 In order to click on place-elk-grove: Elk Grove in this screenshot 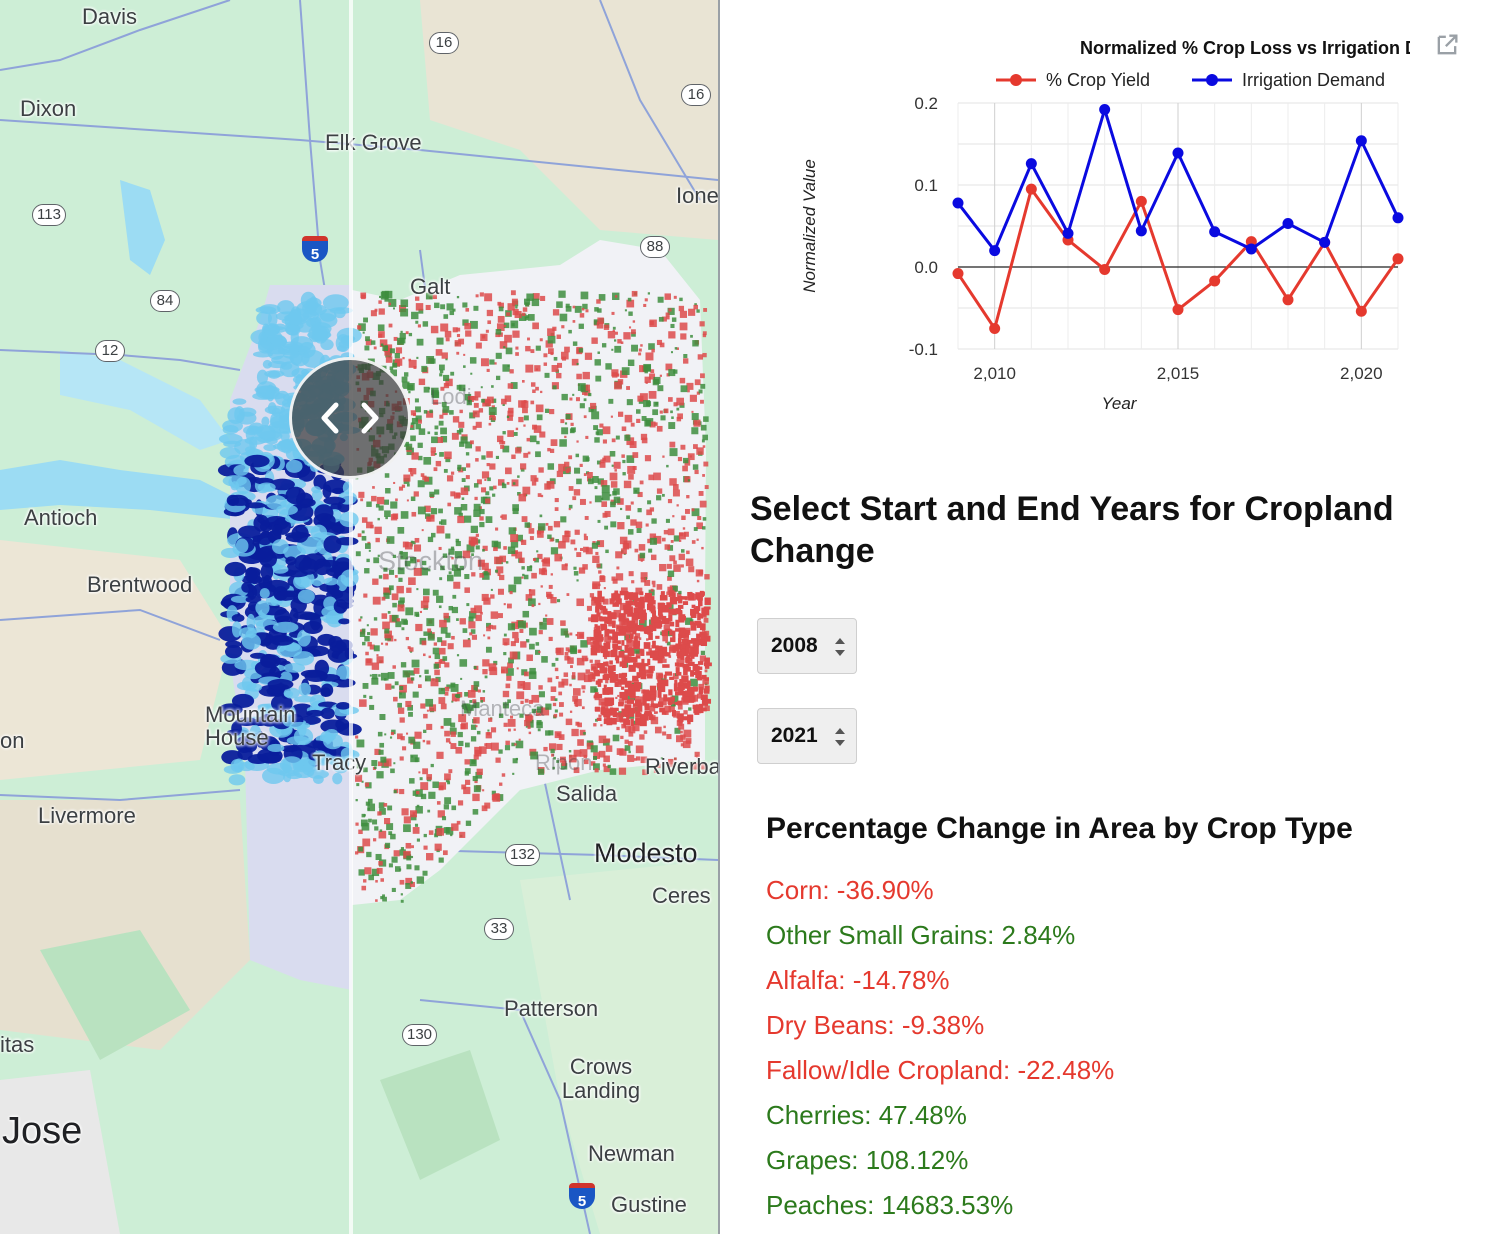, I will do `click(373, 142)`.